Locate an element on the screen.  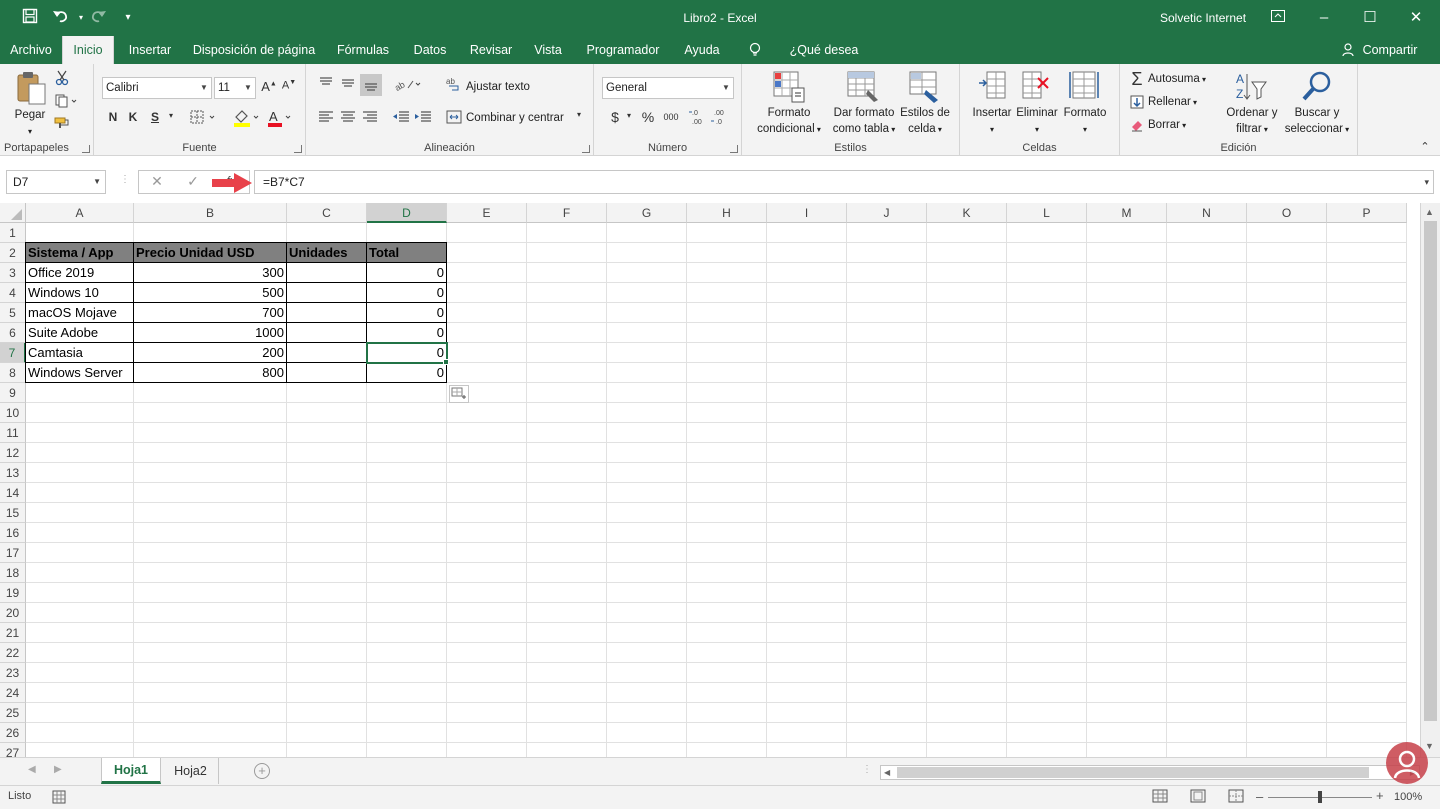
page-break-view-icon is located at coordinates (1237, 797).